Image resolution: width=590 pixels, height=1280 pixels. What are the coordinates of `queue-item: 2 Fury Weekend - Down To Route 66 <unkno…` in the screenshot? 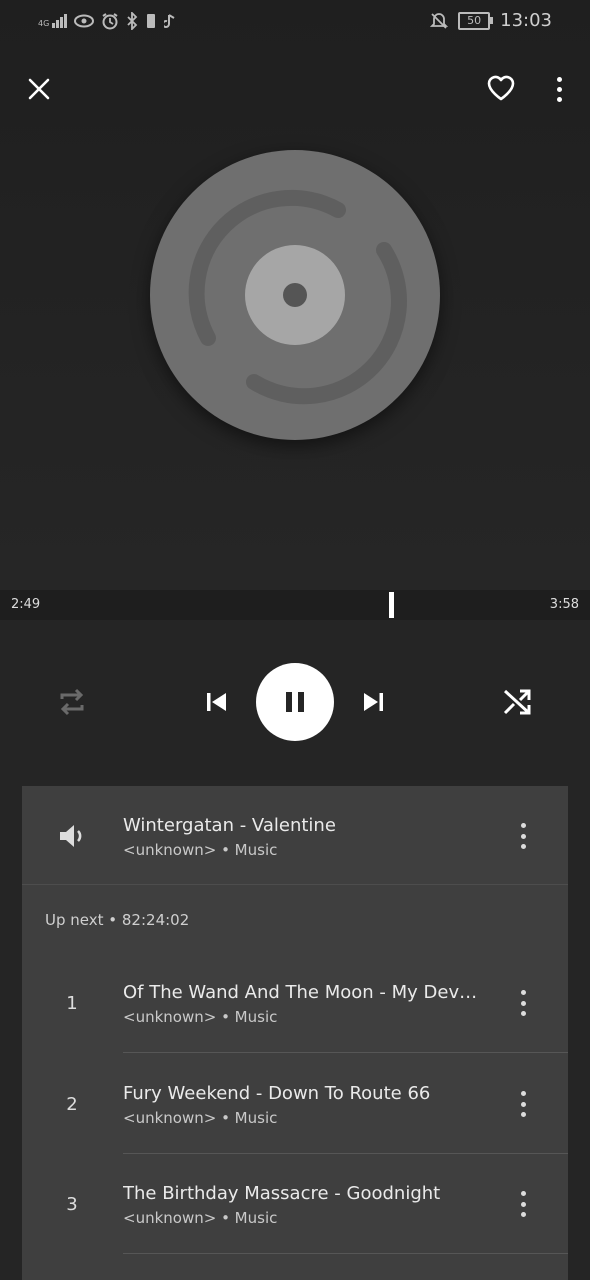 It's located at (295, 1104).